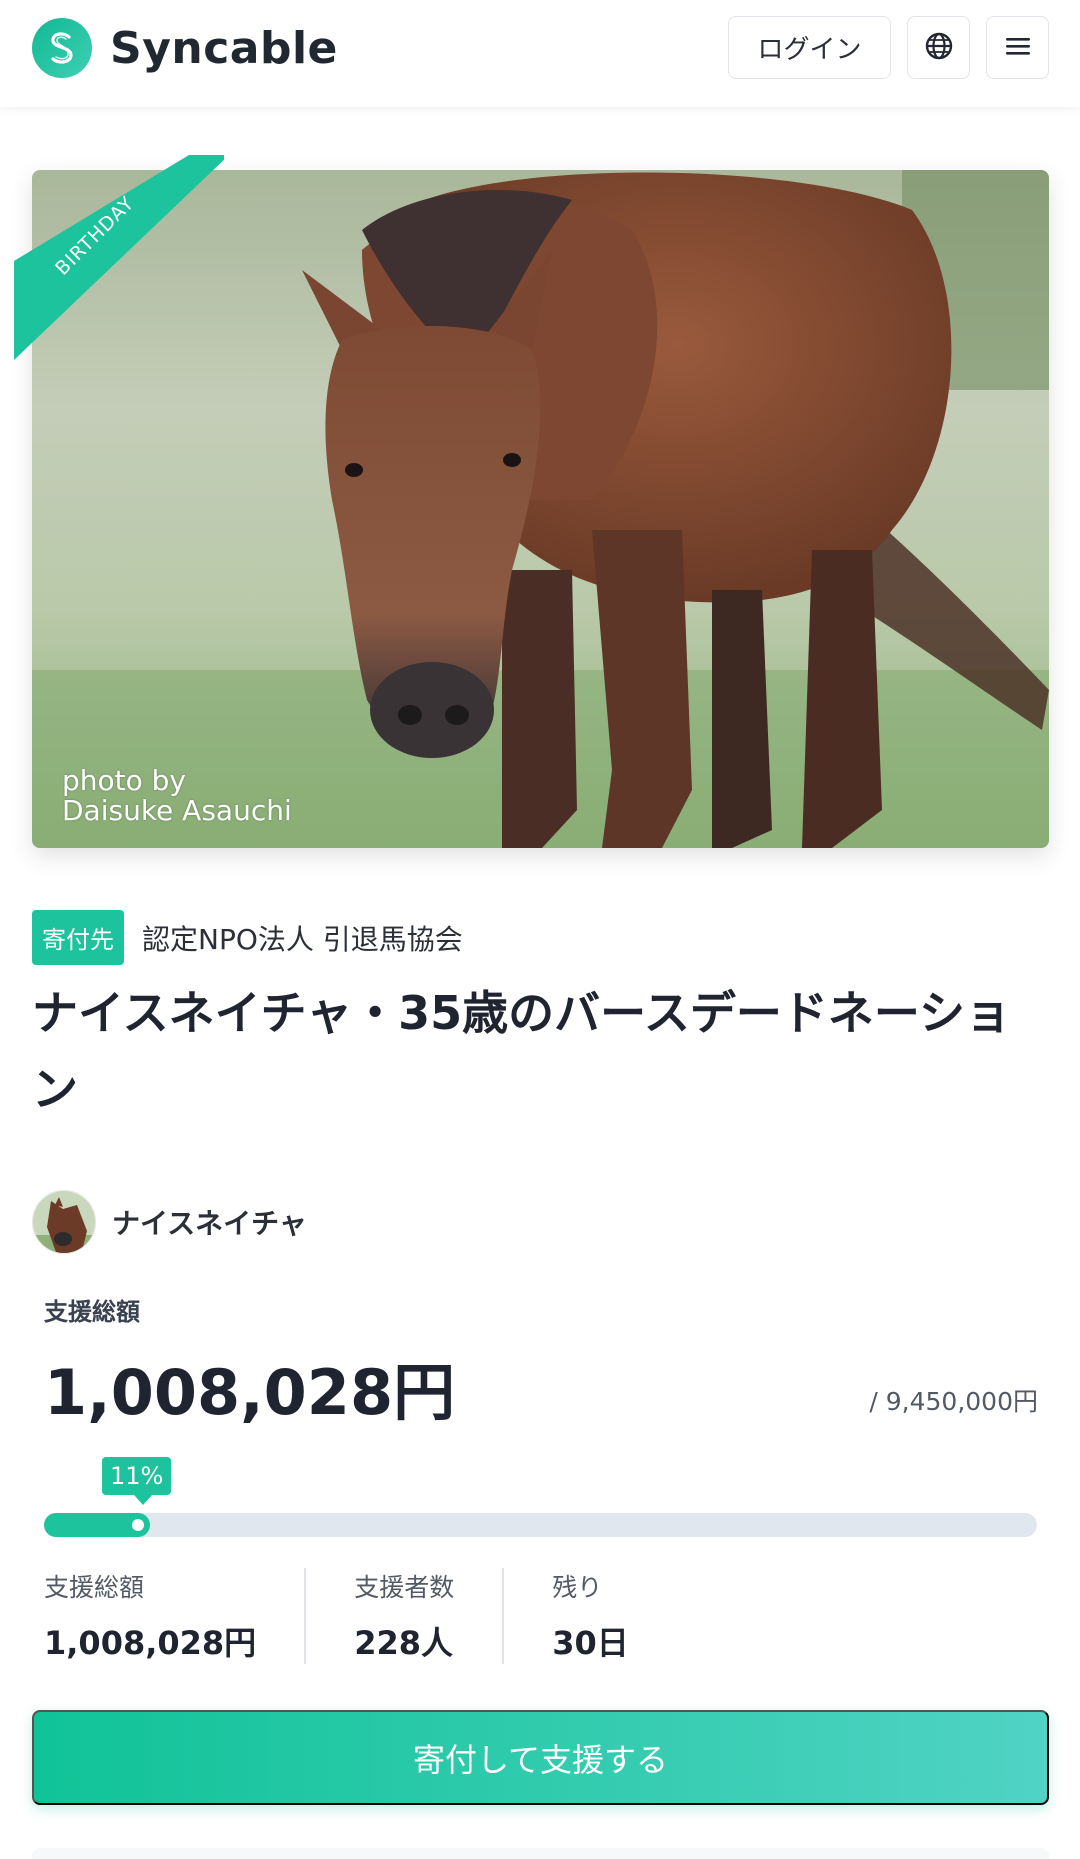  Describe the element at coordinates (92, 1312) in the screenshot. I see `total-label: 支援総額` at that location.